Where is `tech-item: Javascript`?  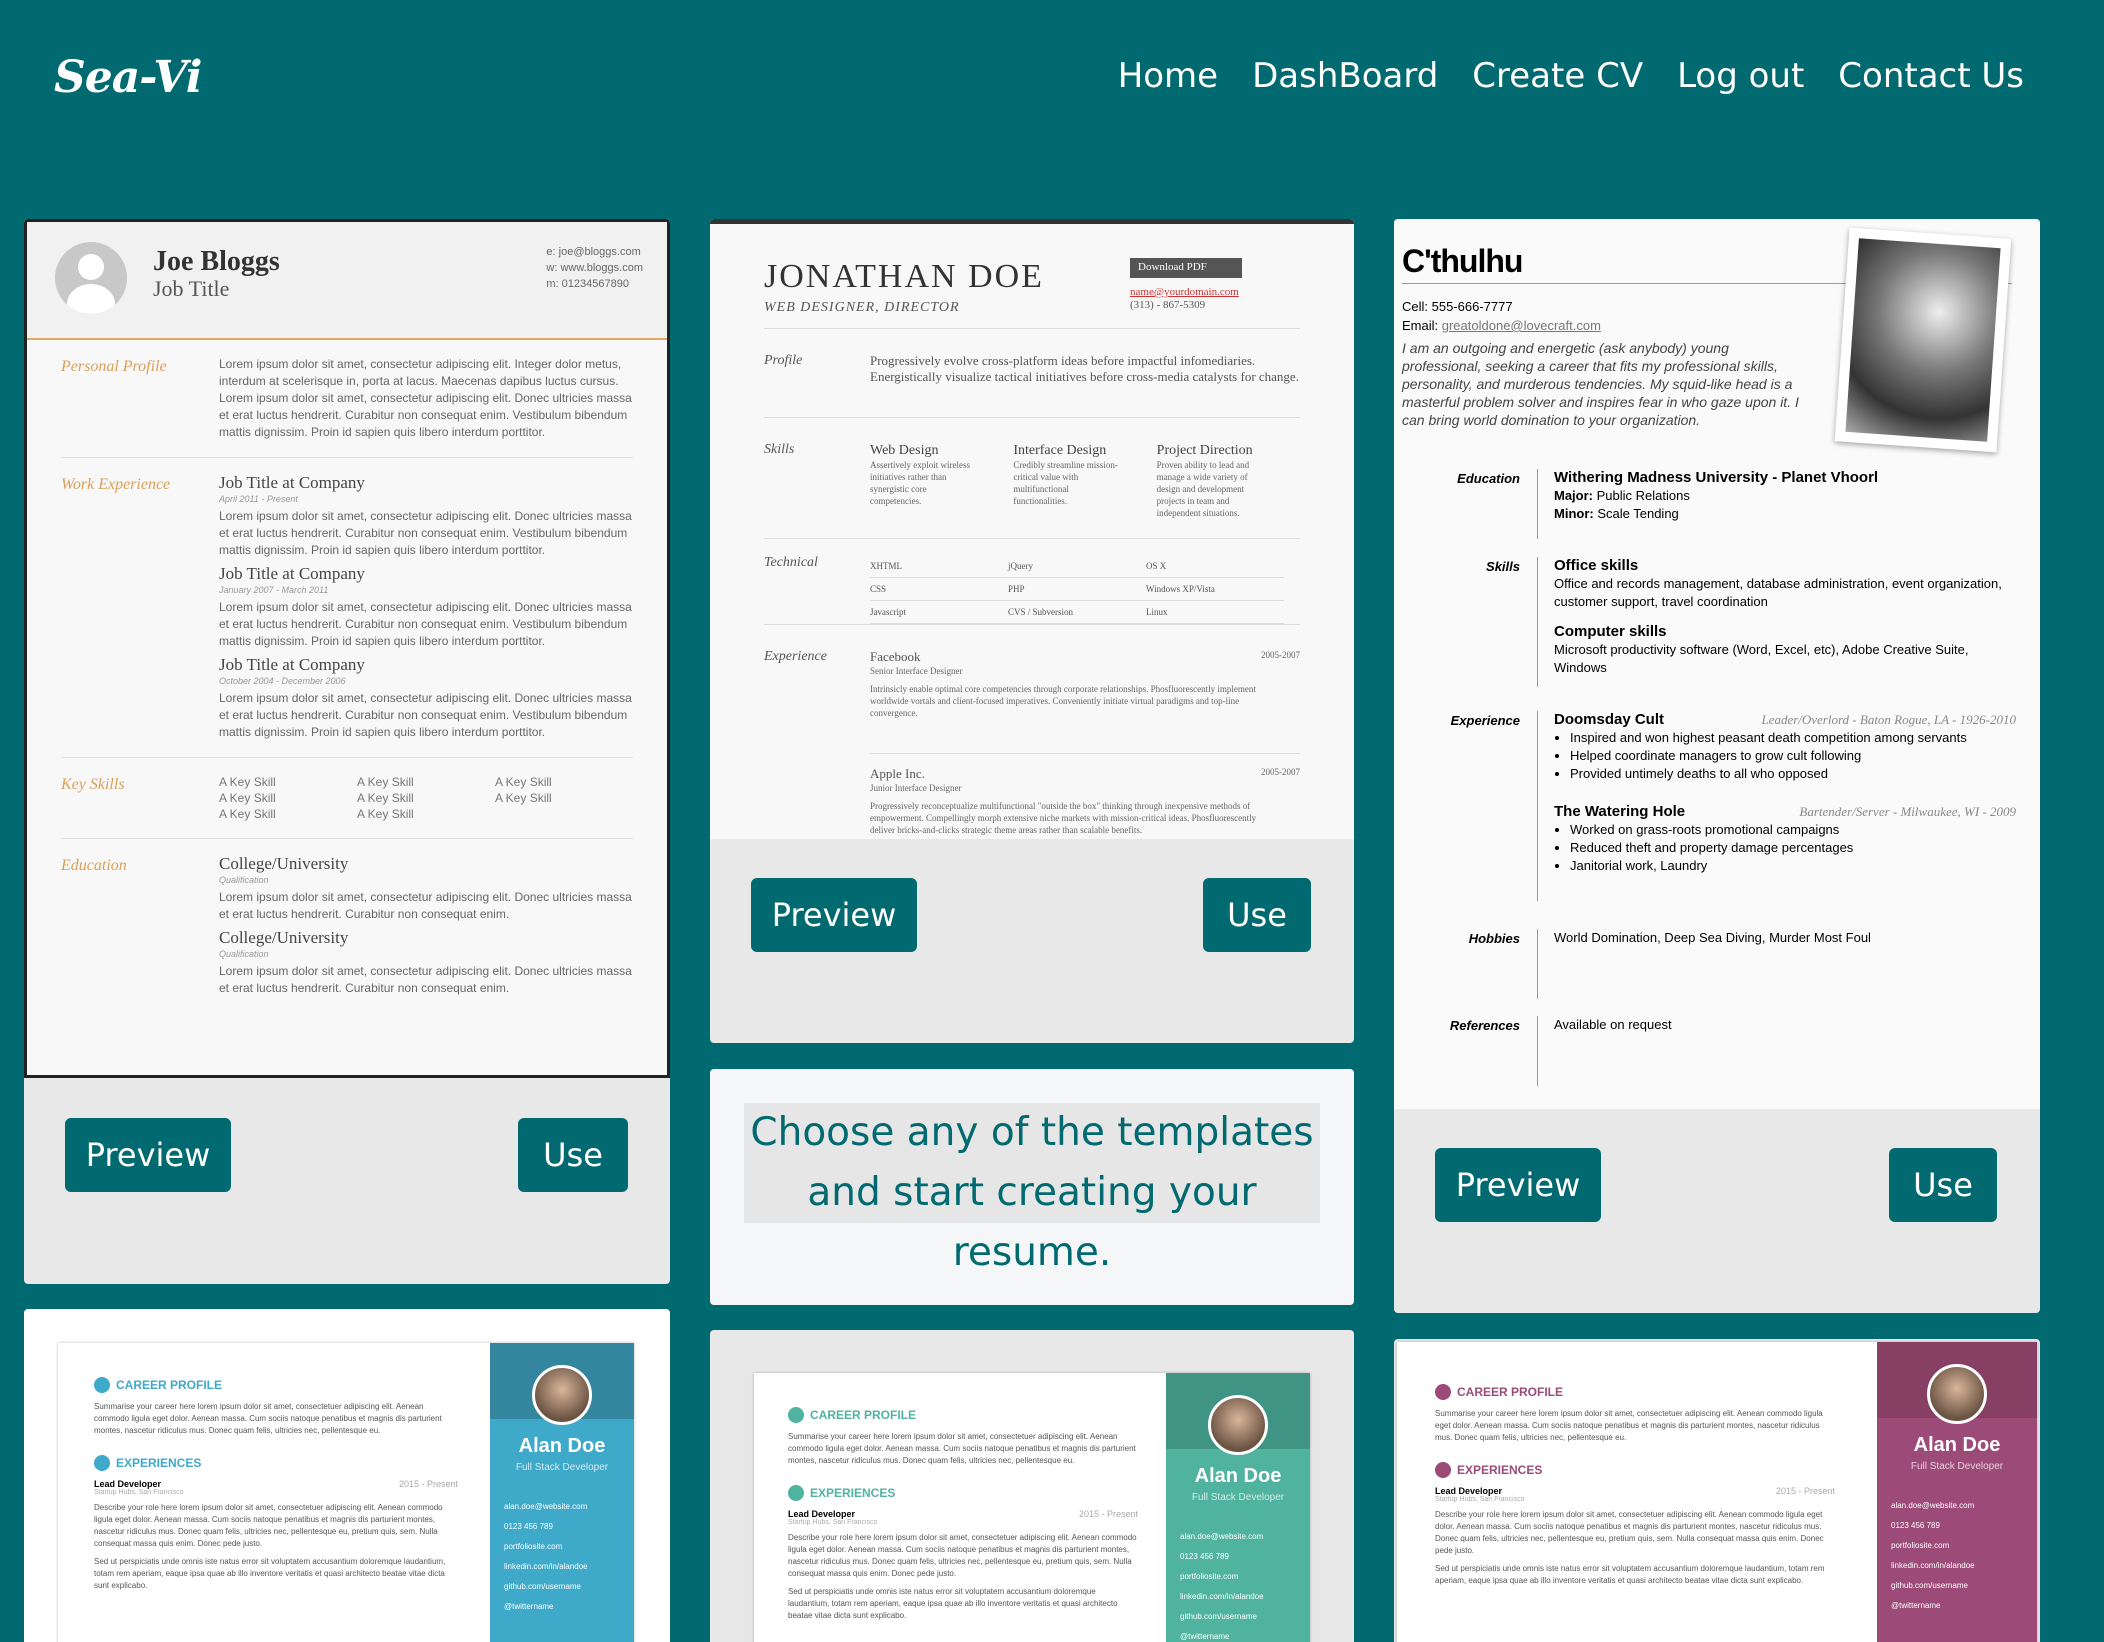 tech-item: Javascript is located at coordinates (939, 612).